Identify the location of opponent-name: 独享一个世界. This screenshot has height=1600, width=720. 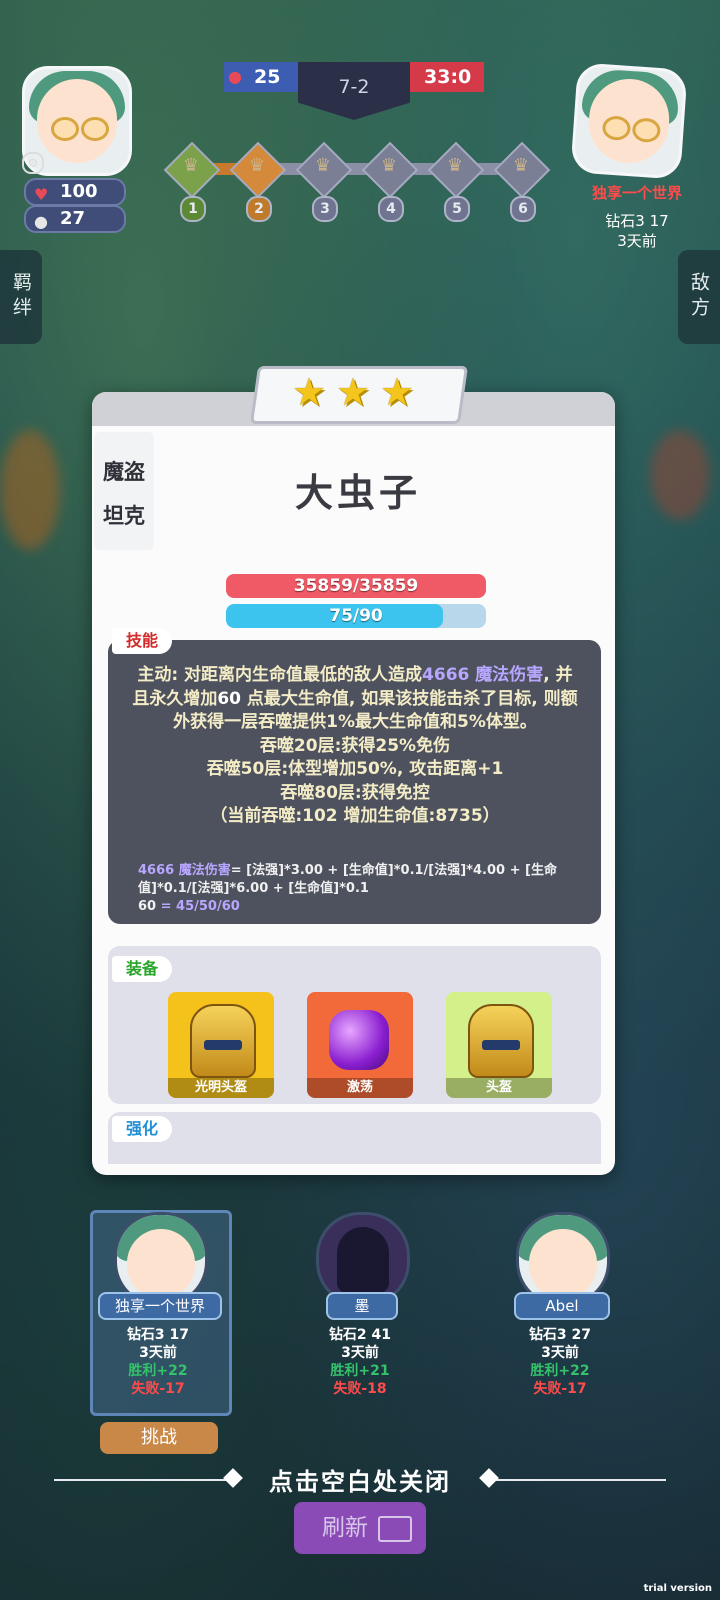
(636, 193).